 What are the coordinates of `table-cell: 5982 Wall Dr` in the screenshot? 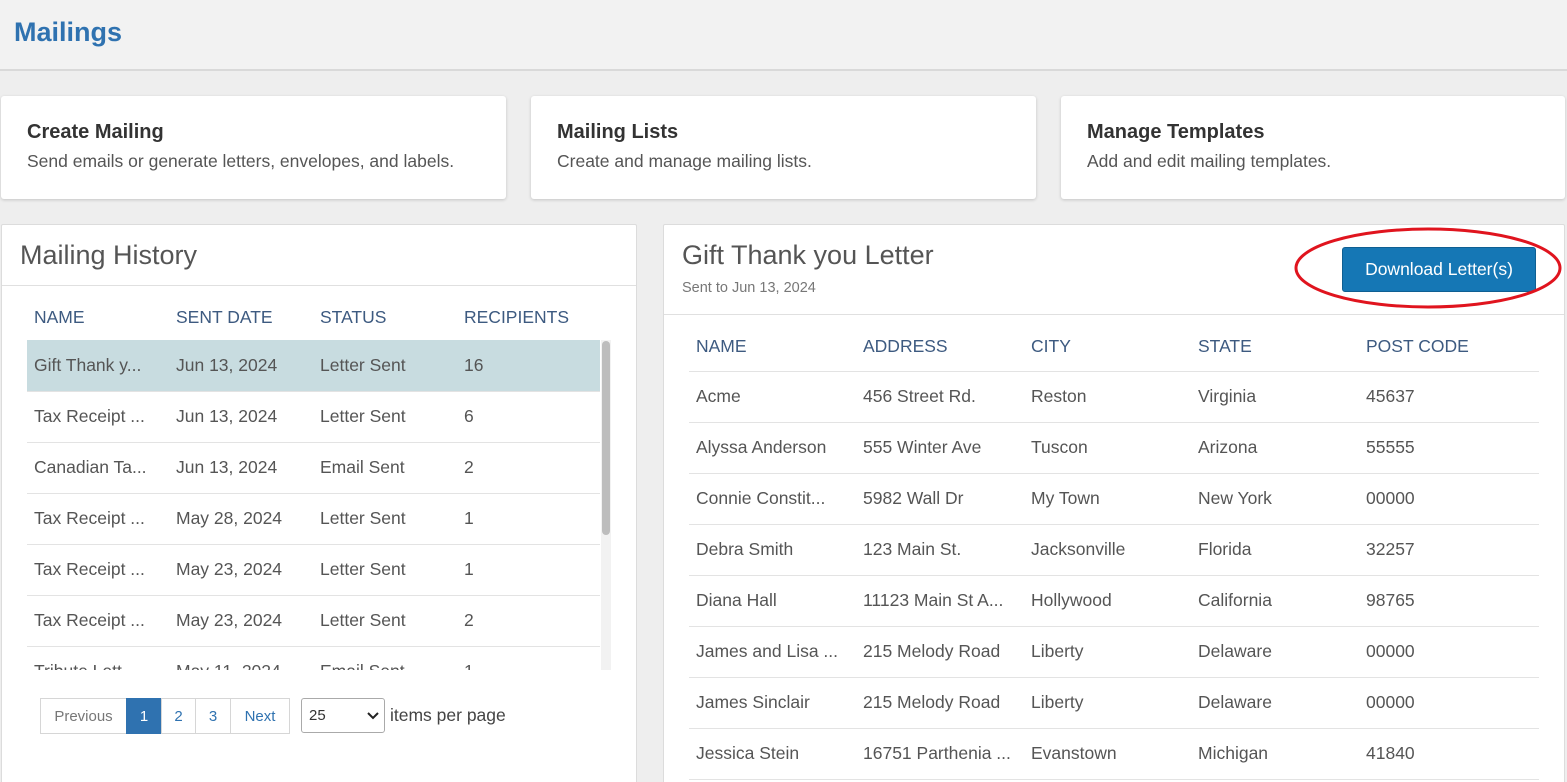 It's located at (940, 499).